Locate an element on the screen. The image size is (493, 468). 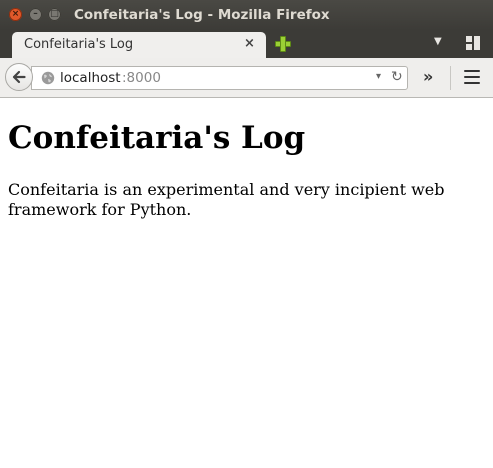
overflow-icon: » is located at coordinates (428, 76).